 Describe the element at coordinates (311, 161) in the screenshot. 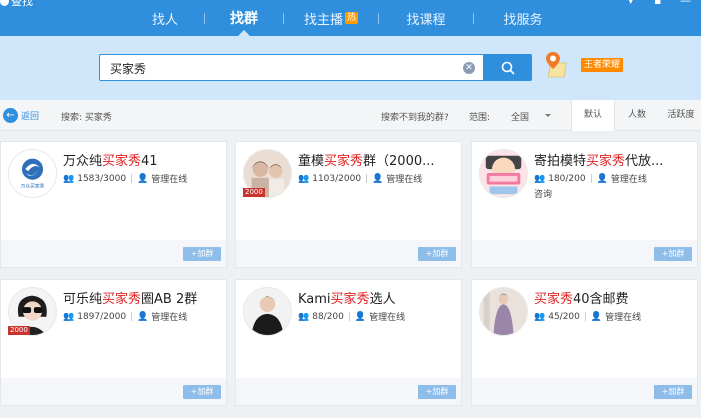

I see `name-part: 童模` at that location.